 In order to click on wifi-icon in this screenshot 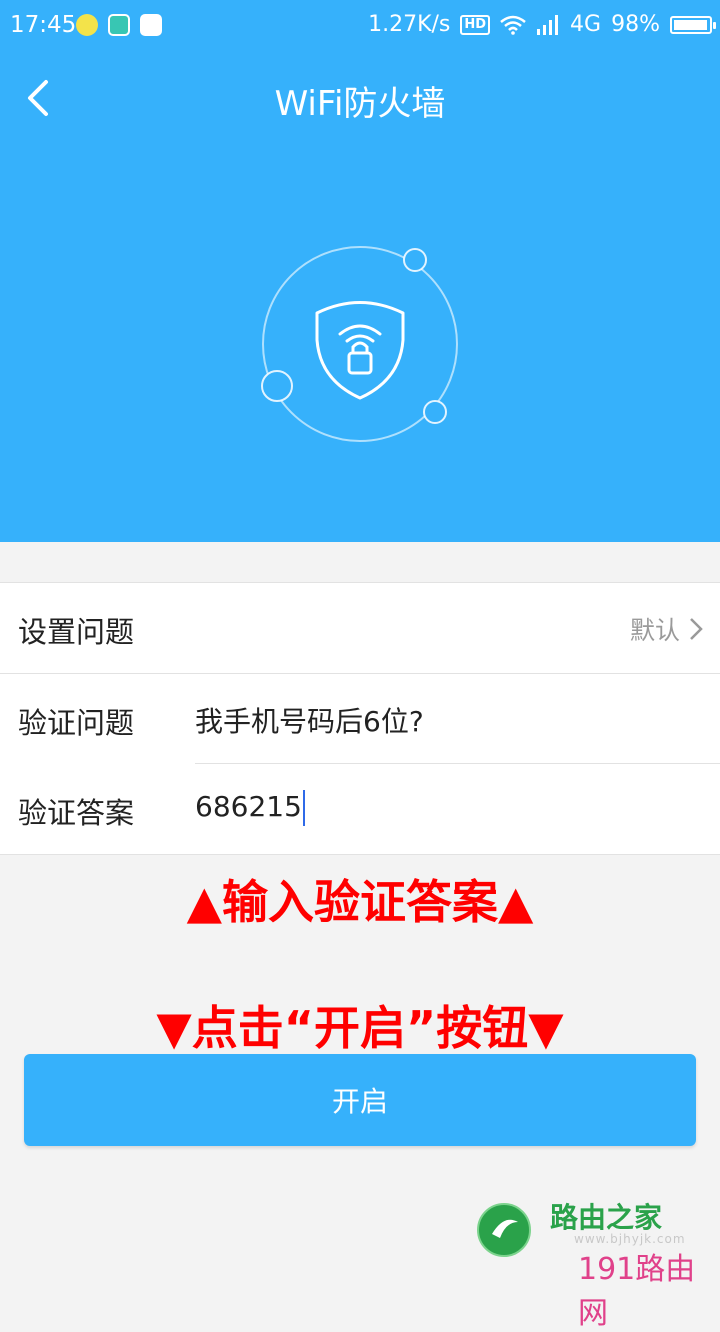, I will do `click(513, 25)`.